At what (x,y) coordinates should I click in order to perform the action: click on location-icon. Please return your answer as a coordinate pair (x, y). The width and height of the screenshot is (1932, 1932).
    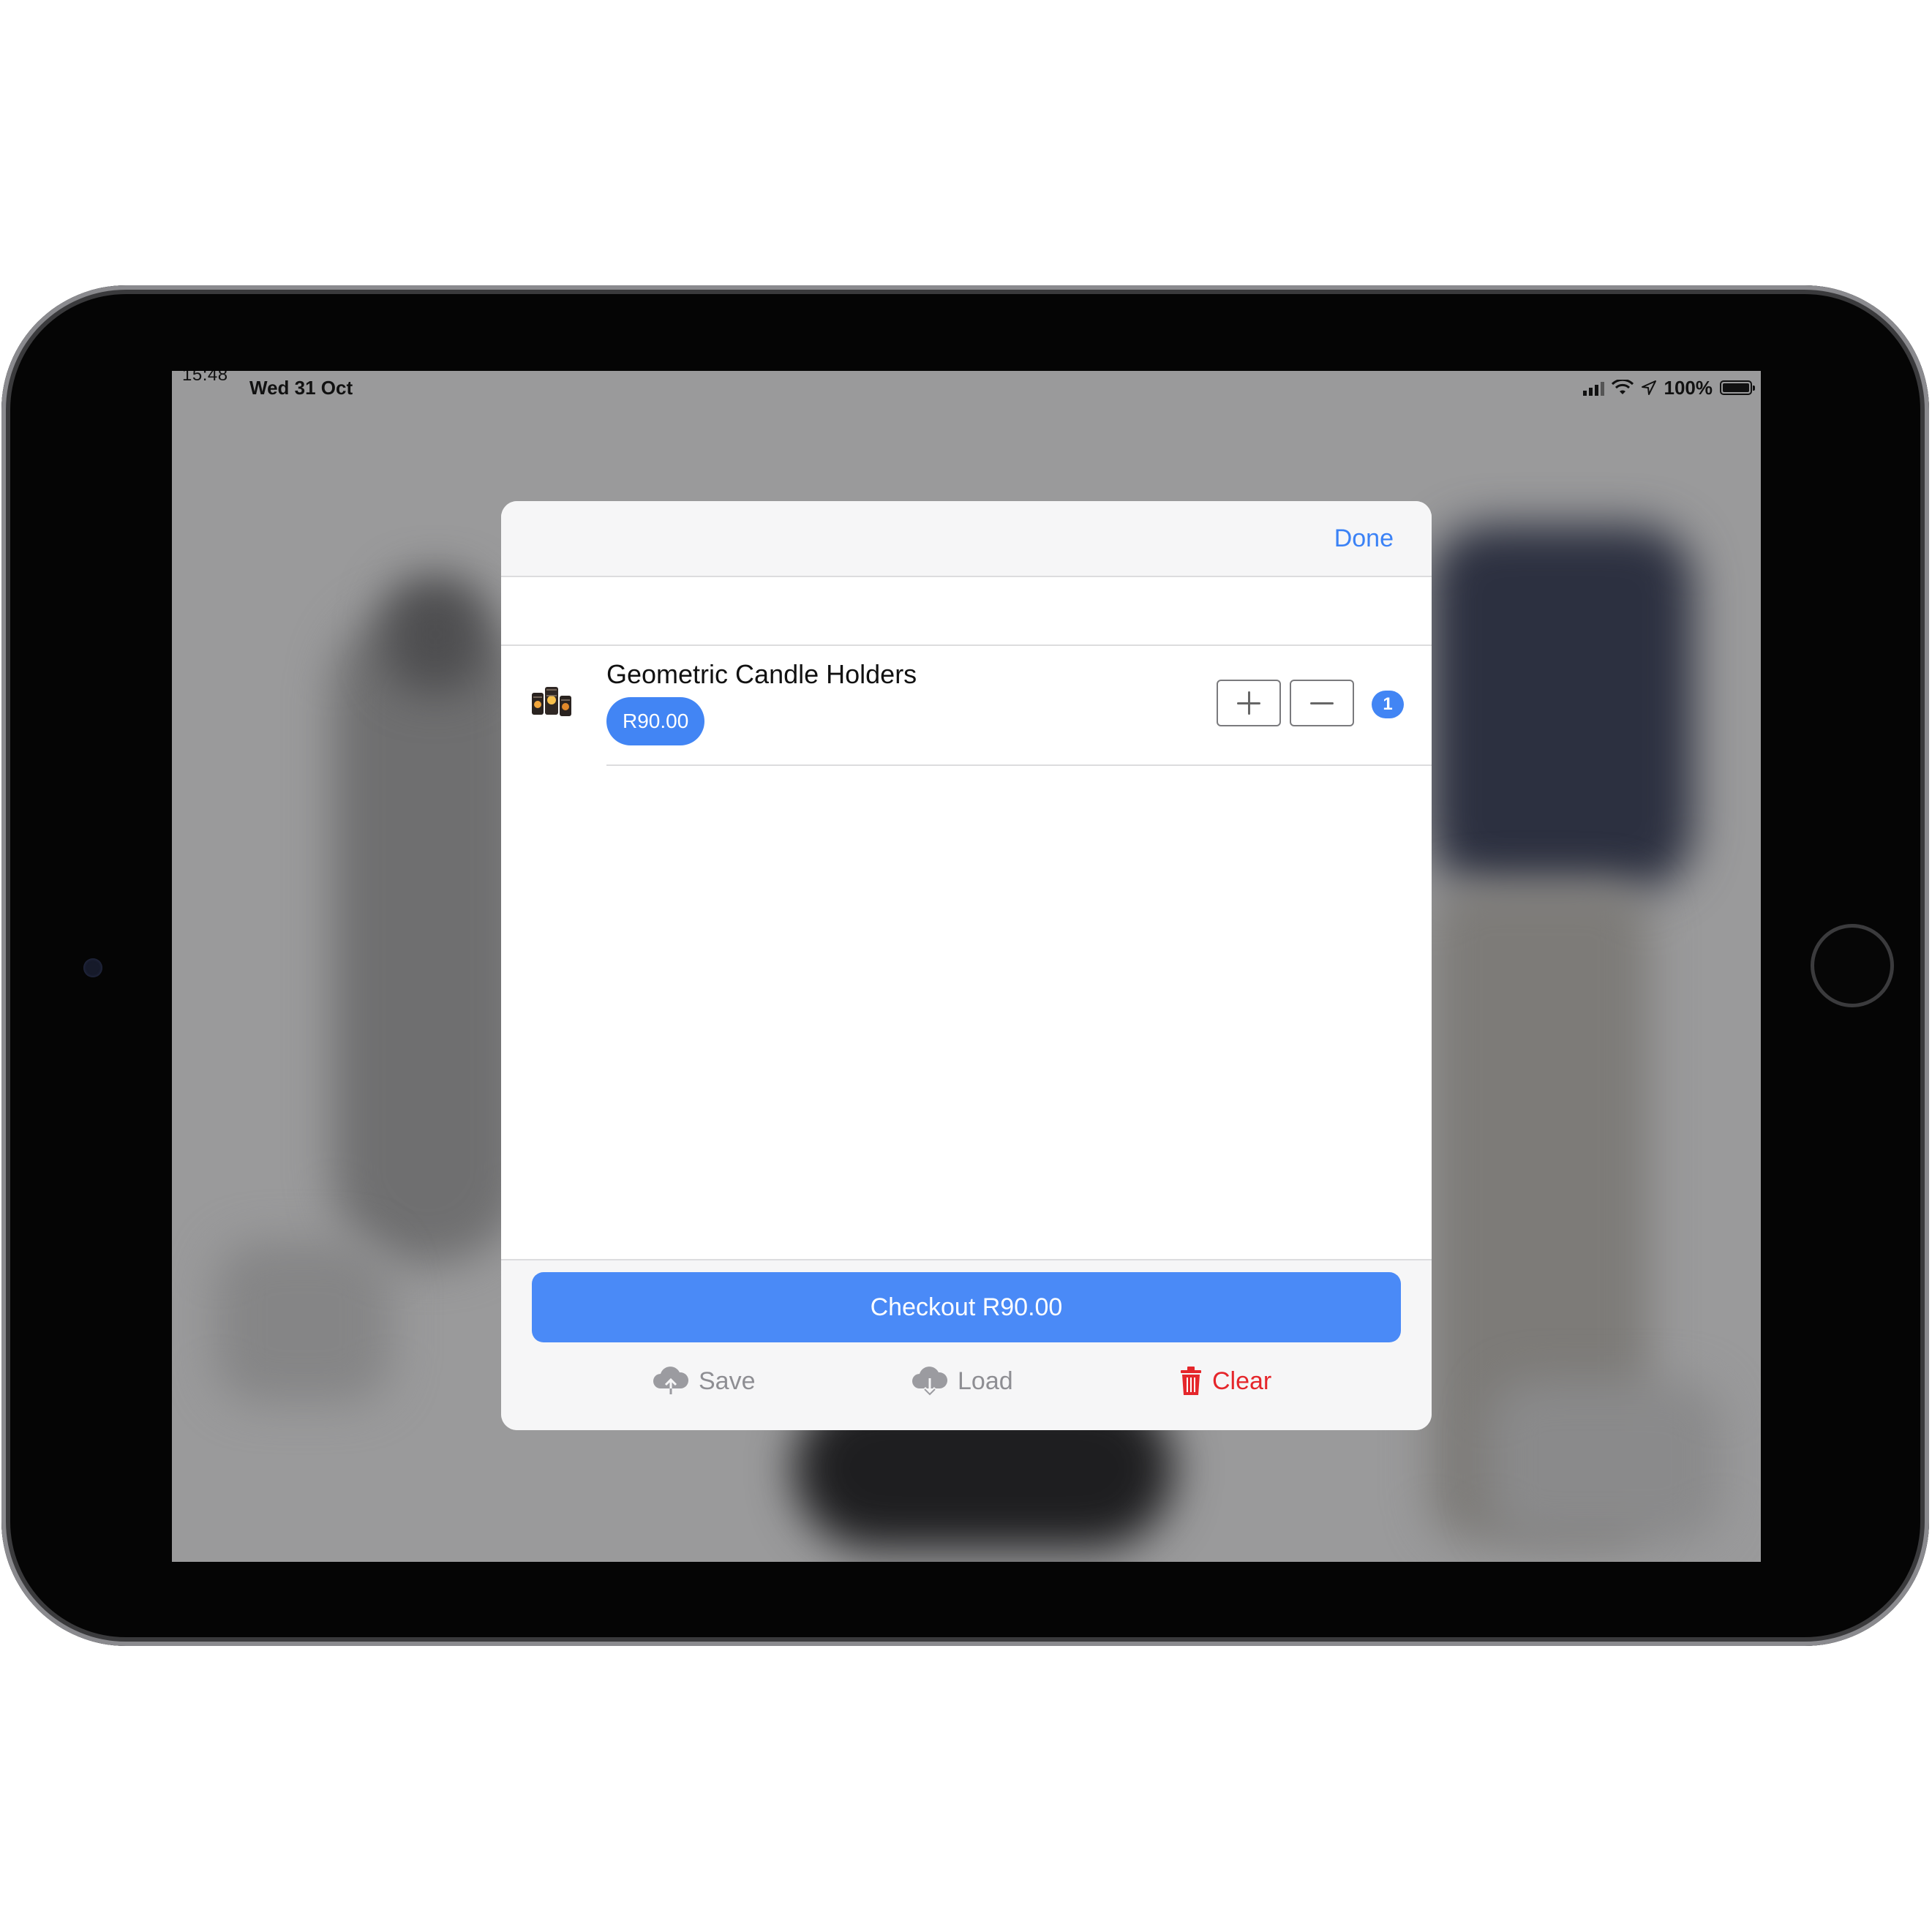
    Looking at the image, I should click on (1648, 387).